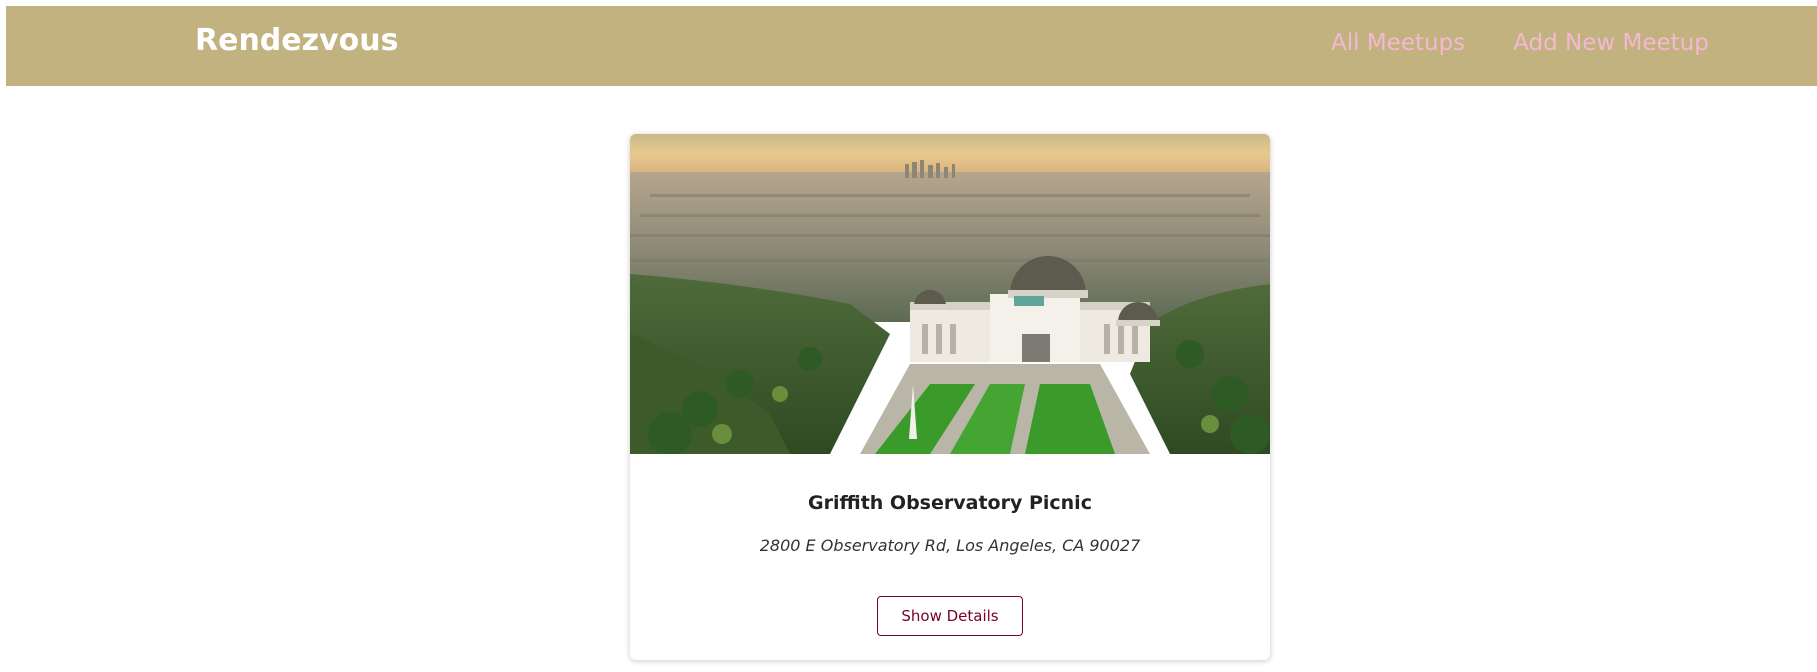 The height and width of the screenshot is (672, 1817). I want to click on site-logo: Rendezvous, so click(296, 41).